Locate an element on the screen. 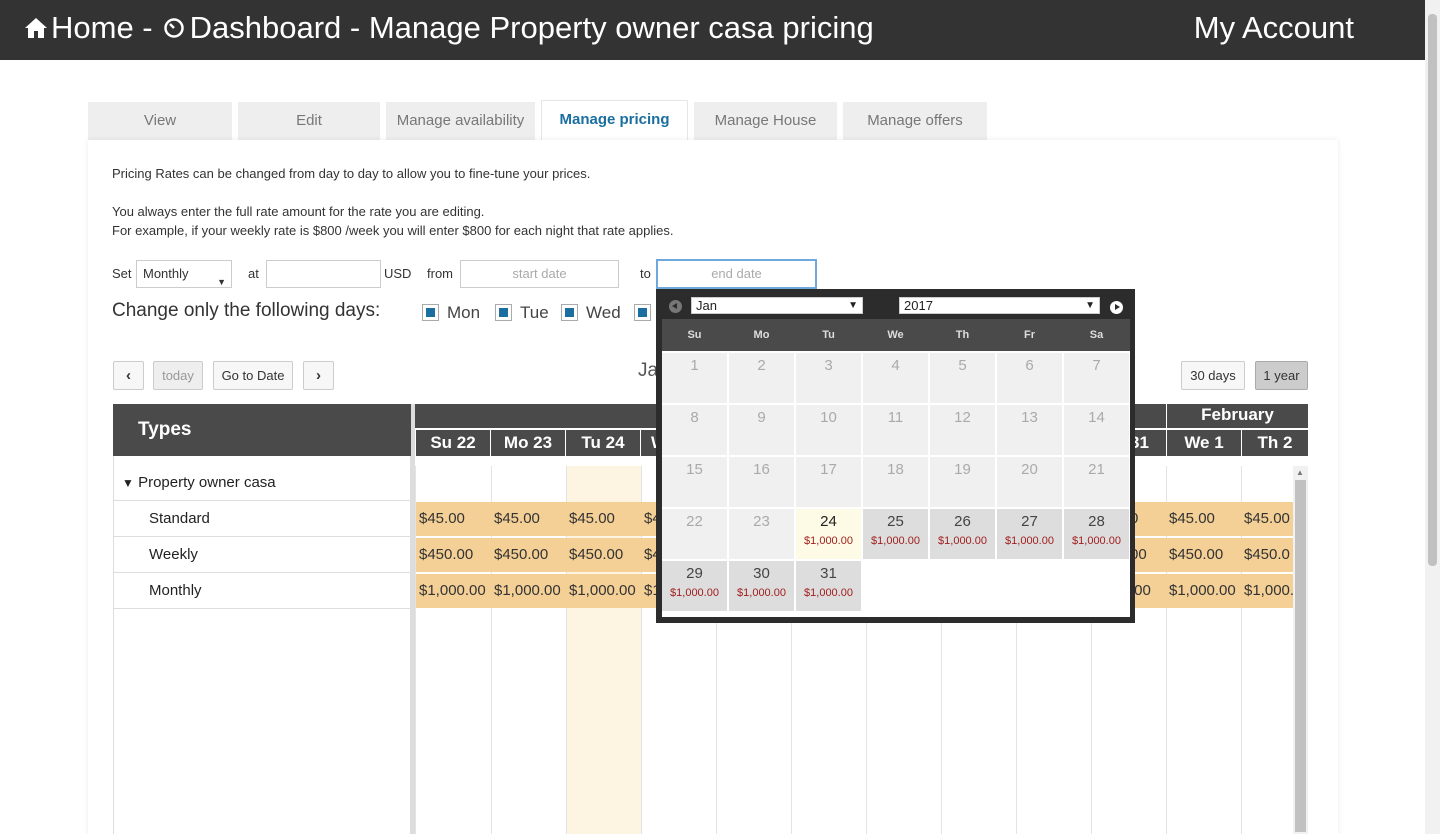  rate-cell: .00 is located at coordinates (1148, 591).